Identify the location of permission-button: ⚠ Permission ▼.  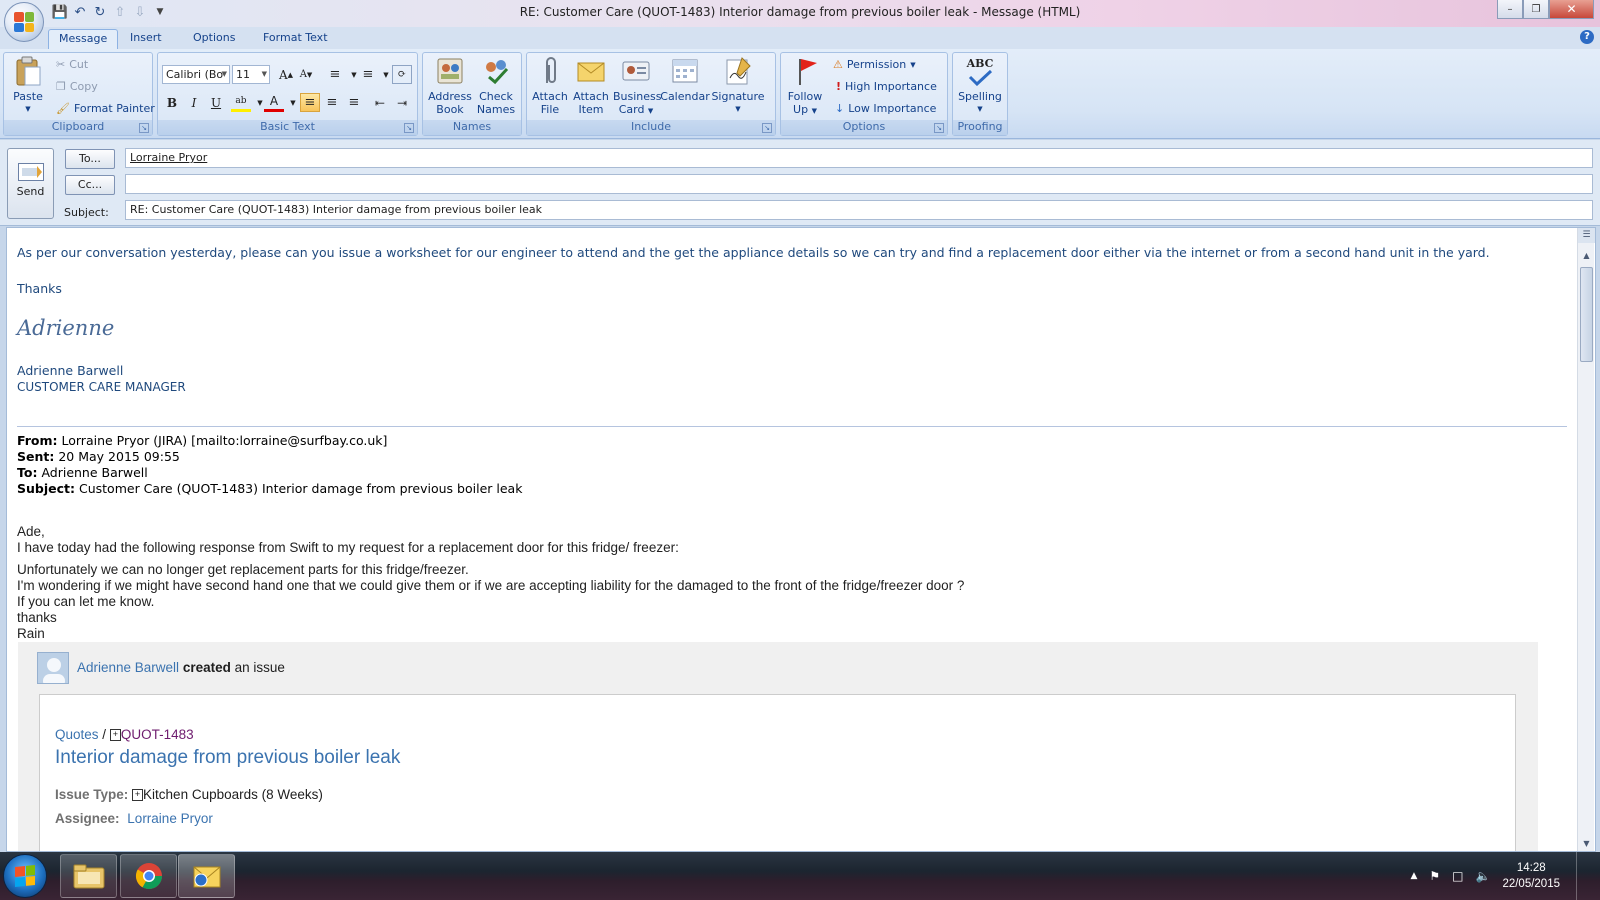
(874, 64).